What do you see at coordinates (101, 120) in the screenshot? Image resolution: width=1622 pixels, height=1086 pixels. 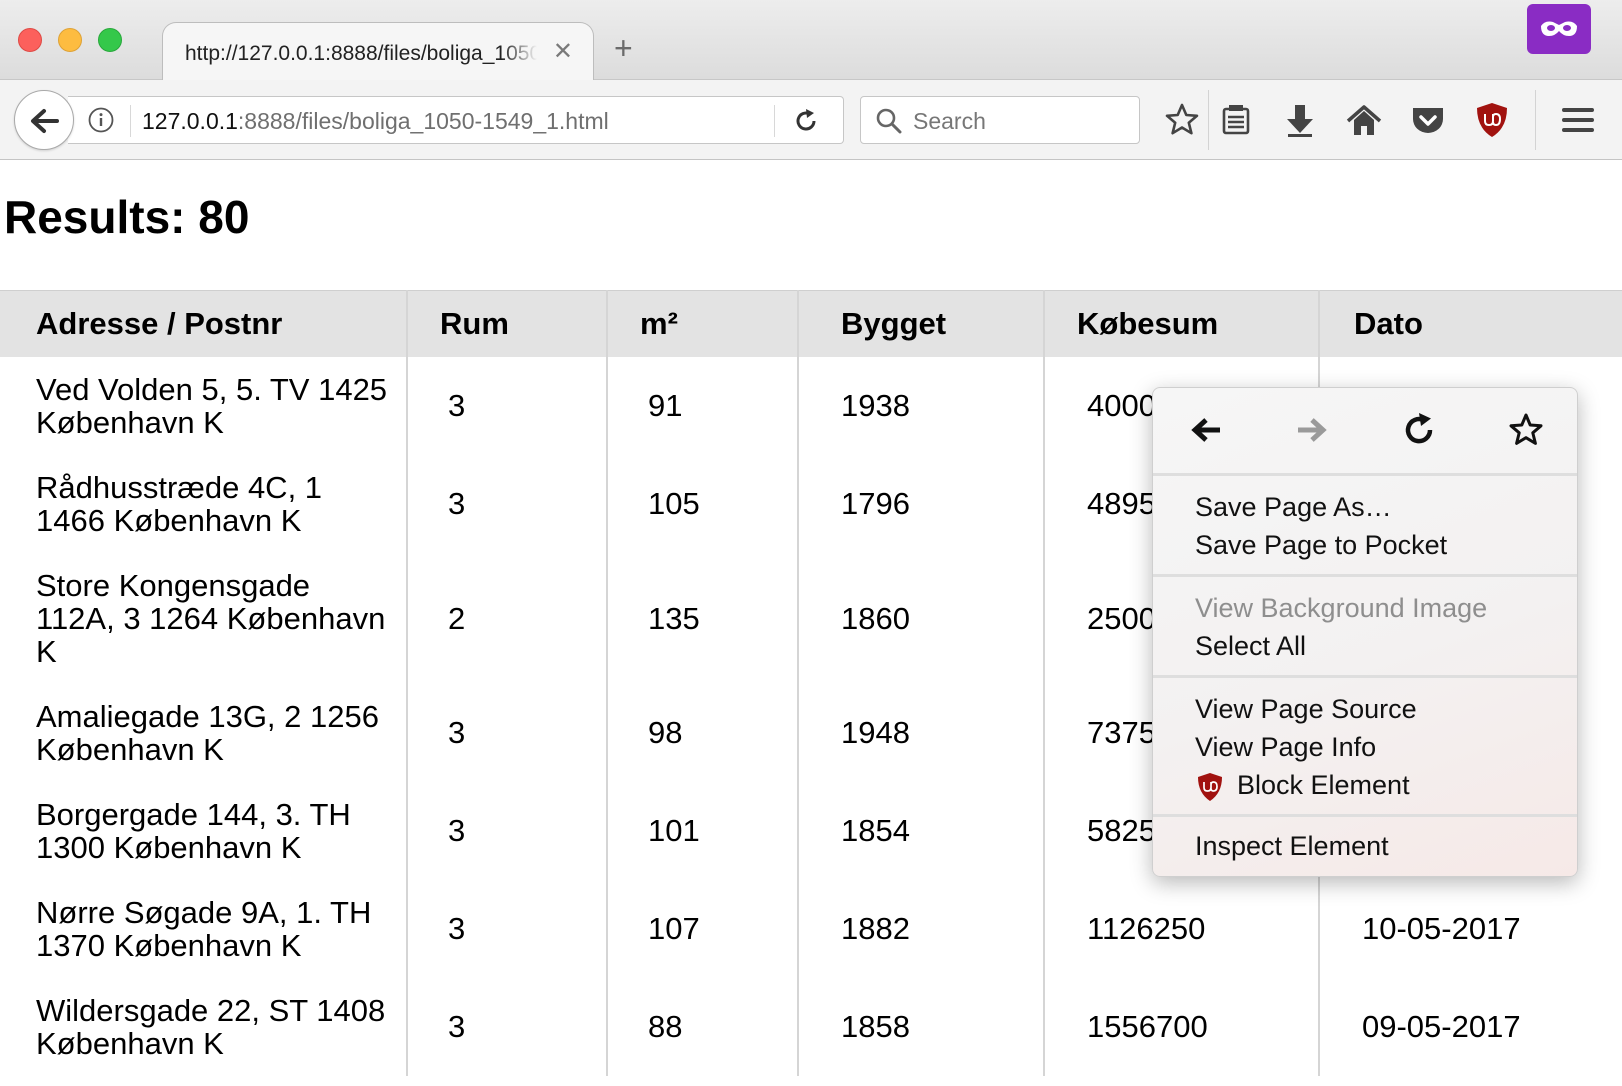 I see `site-info-icon` at bounding box center [101, 120].